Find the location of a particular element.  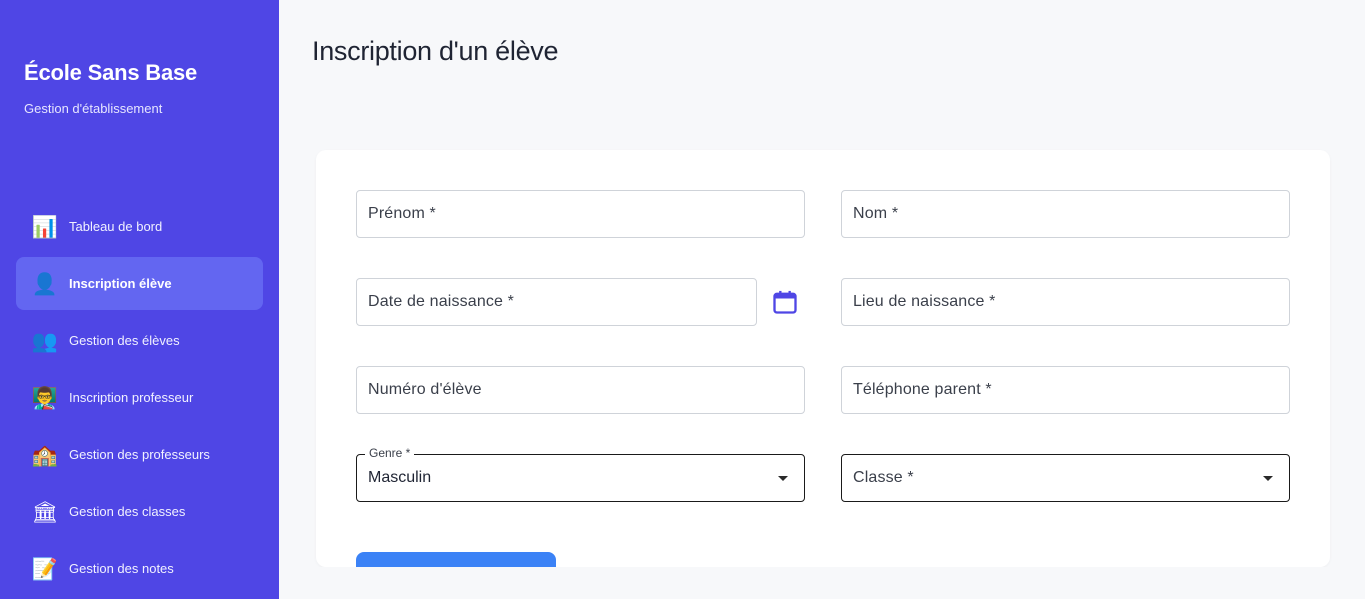

lieu-naissance-placeholder: Lieu de naissance * is located at coordinates (924, 301).